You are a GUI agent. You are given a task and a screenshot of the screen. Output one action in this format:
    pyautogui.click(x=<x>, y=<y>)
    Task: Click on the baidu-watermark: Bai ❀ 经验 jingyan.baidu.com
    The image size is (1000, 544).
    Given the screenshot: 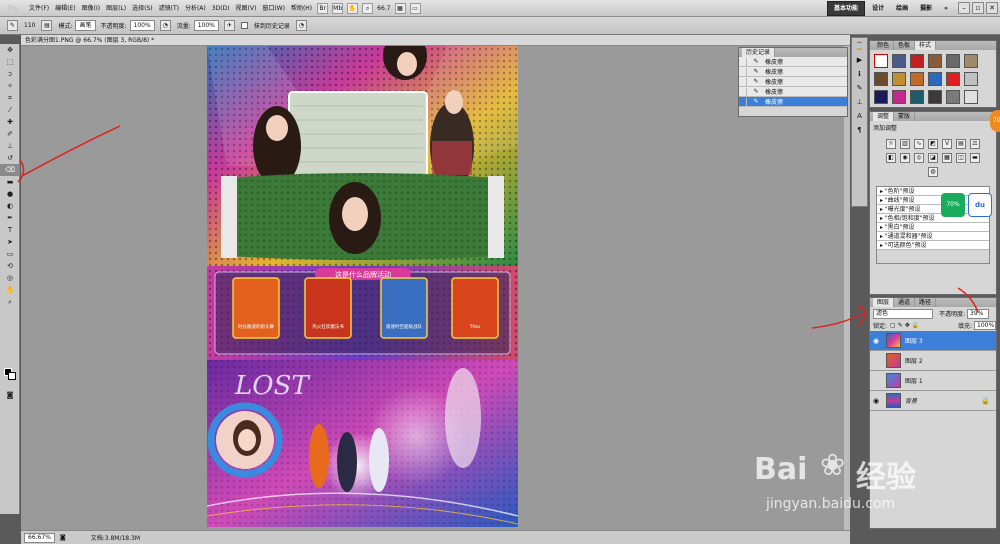 What is the action you would take?
    pyautogui.click(x=876, y=496)
    